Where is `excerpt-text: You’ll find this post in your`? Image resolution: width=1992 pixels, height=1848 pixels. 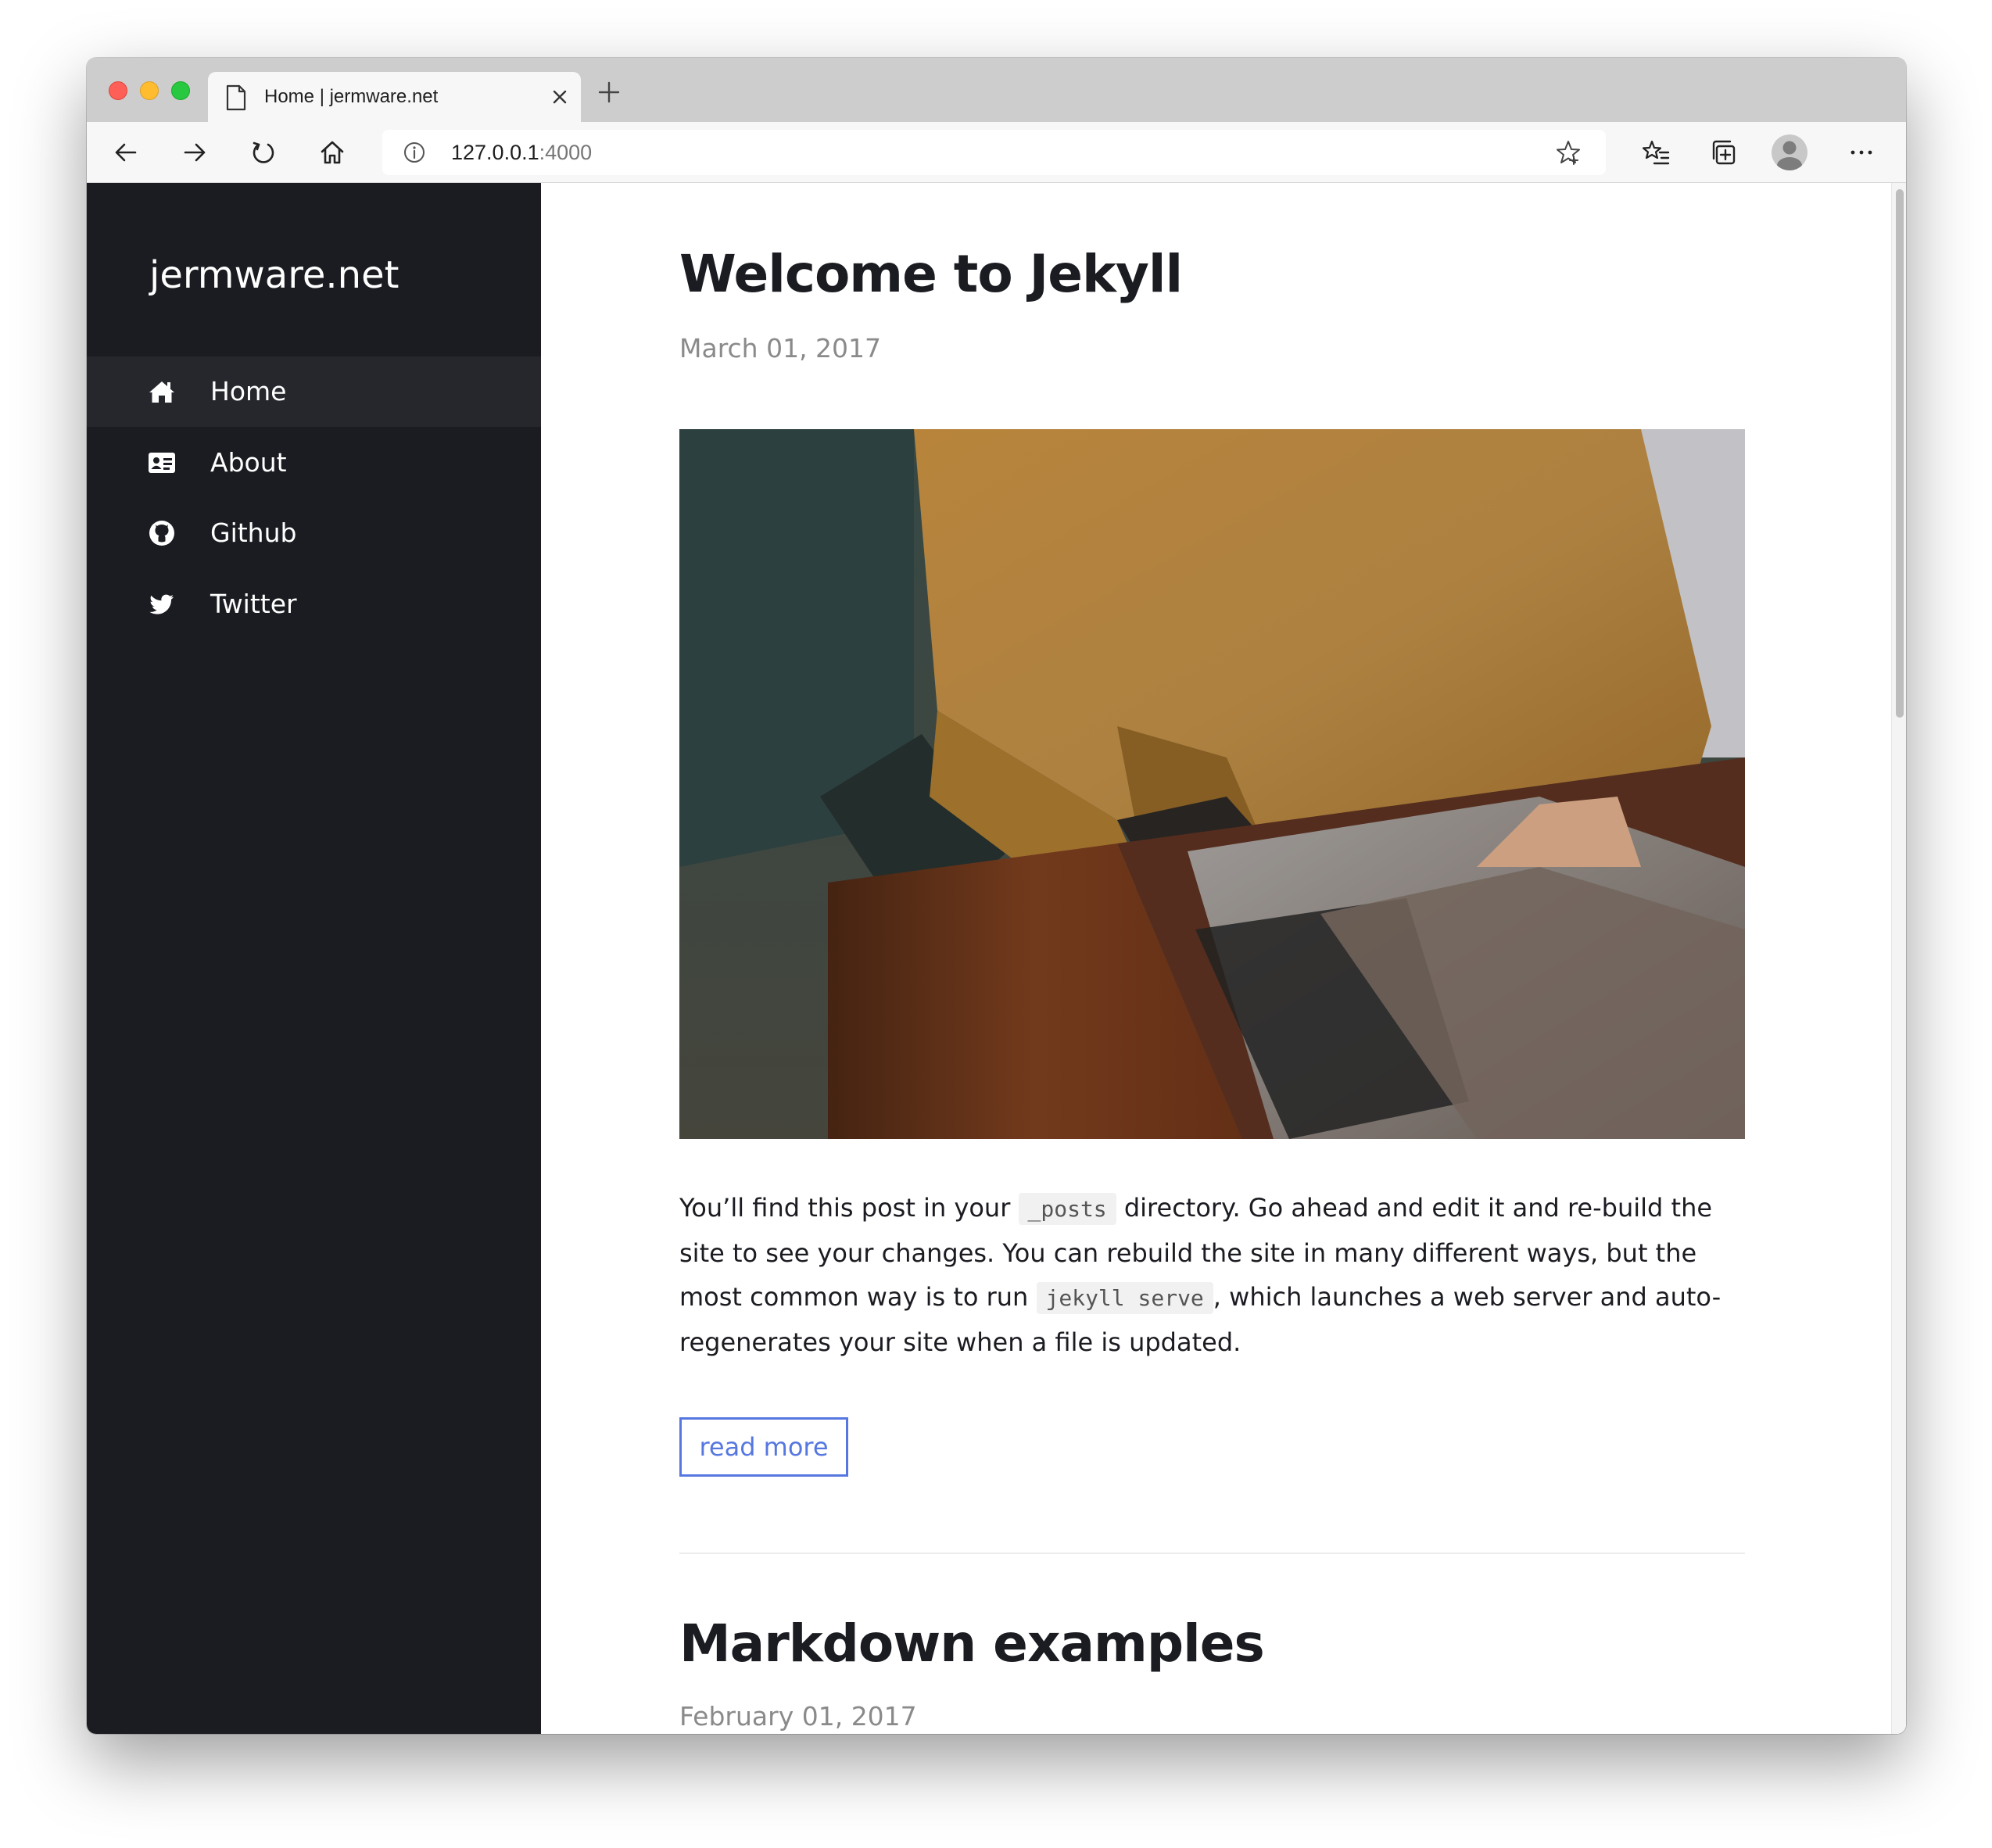 excerpt-text: You’ll find this post in your is located at coordinates (849, 1208).